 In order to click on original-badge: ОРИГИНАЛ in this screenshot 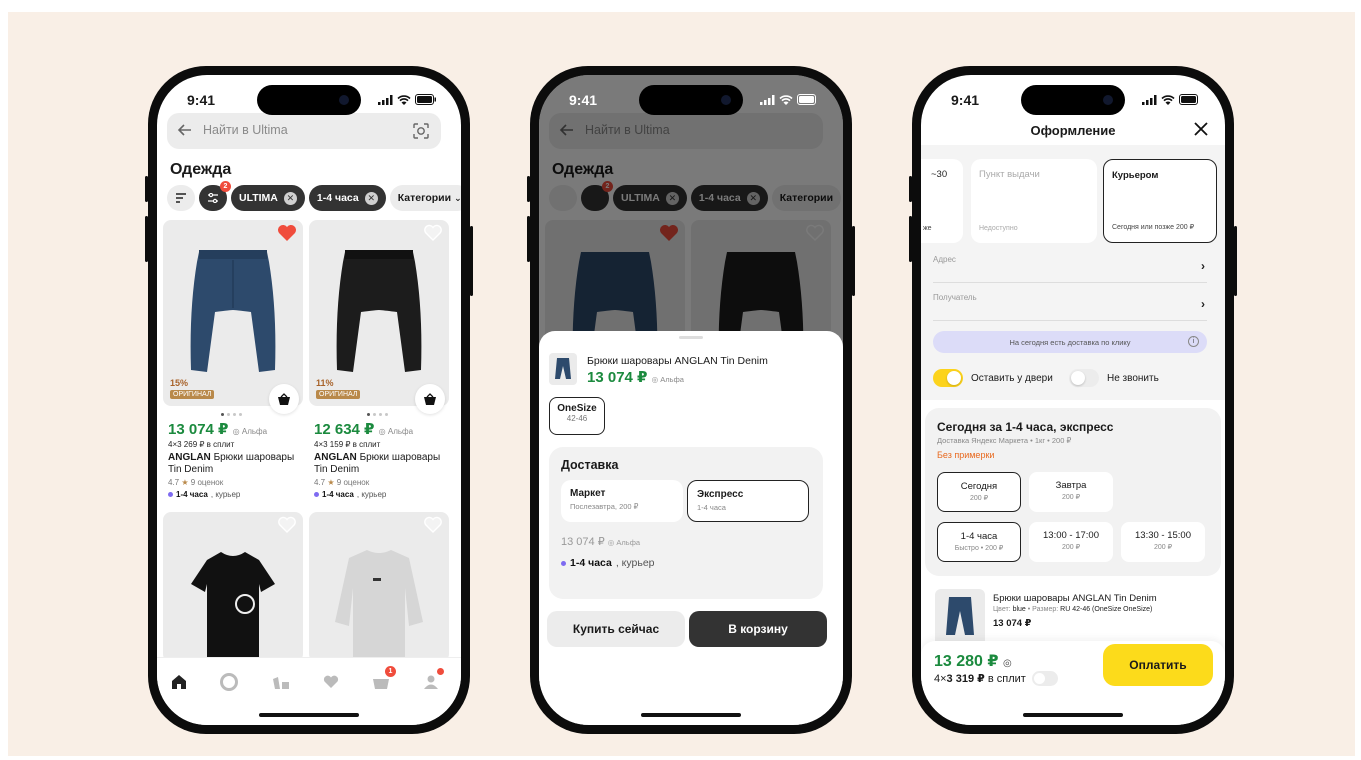, I will do `click(192, 394)`.